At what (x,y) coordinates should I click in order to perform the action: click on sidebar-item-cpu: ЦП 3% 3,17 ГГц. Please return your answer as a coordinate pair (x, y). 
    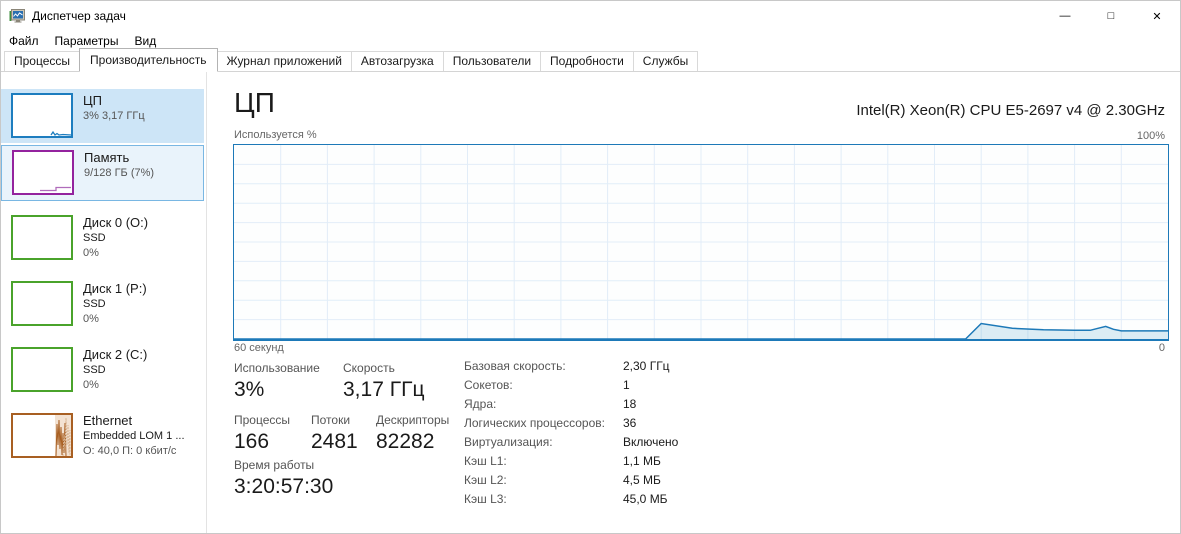
    Looking at the image, I should click on (102, 116).